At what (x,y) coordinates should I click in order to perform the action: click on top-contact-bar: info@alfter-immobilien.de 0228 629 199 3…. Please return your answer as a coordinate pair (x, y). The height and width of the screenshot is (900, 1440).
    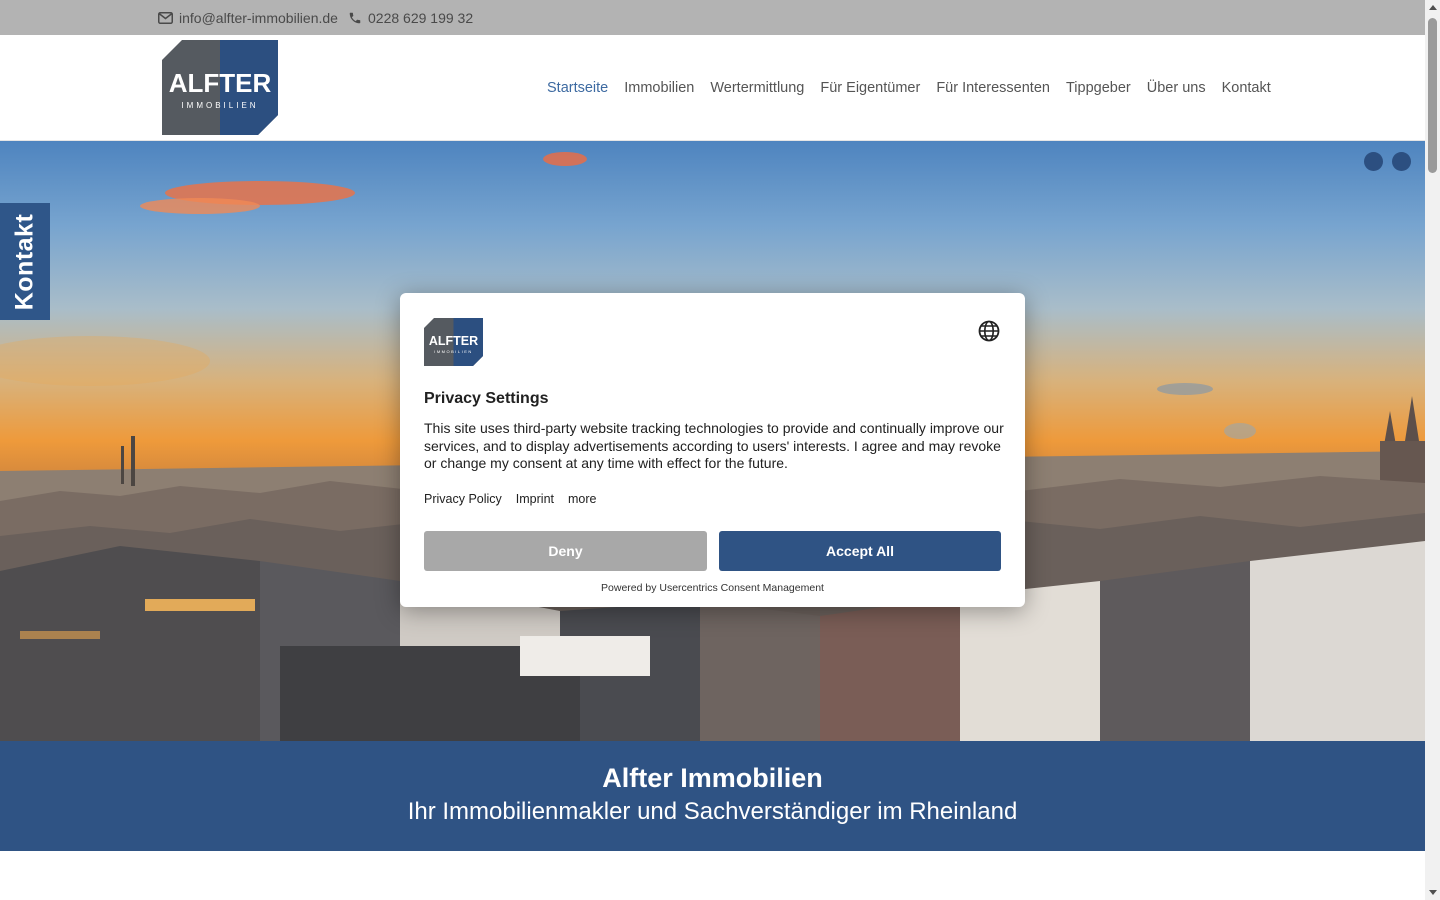
    Looking at the image, I should click on (712, 17).